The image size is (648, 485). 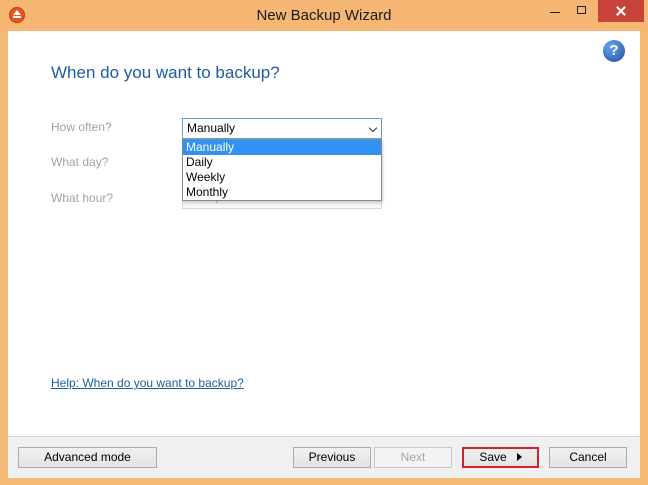 What do you see at coordinates (493, 457) in the screenshot?
I see `save-label: Save` at bounding box center [493, 457].